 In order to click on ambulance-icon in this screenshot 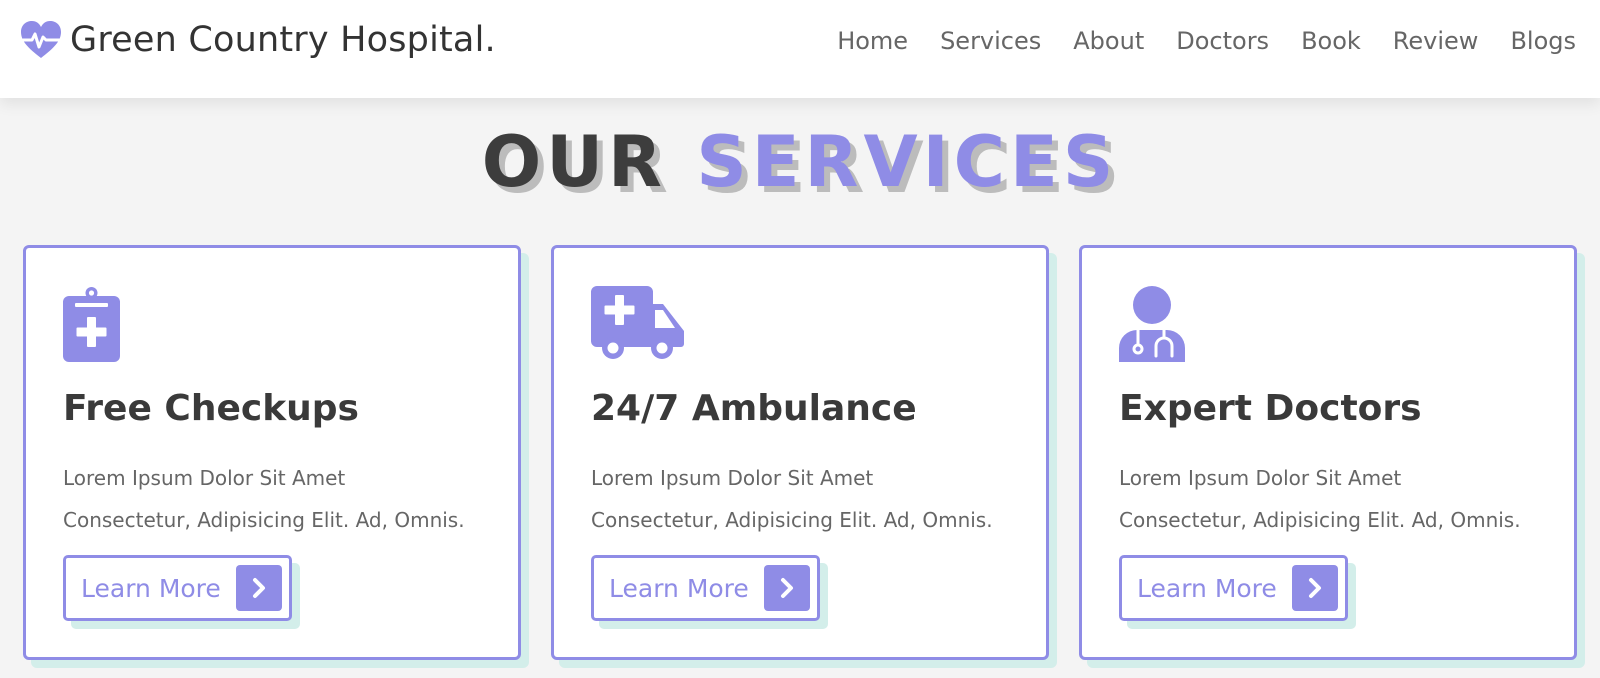, I will do `click(637, 322)`.